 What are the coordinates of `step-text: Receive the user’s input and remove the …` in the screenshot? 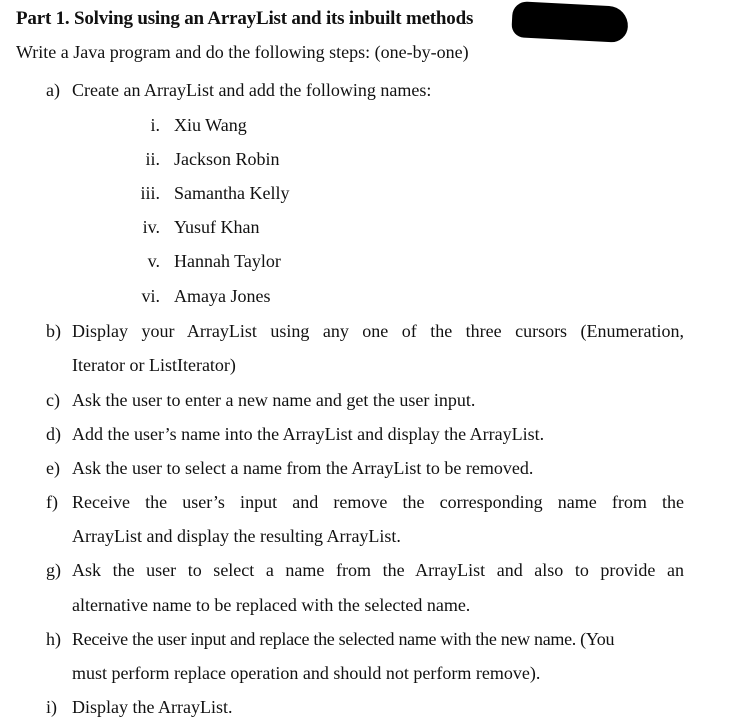 It's located at (378, 502).